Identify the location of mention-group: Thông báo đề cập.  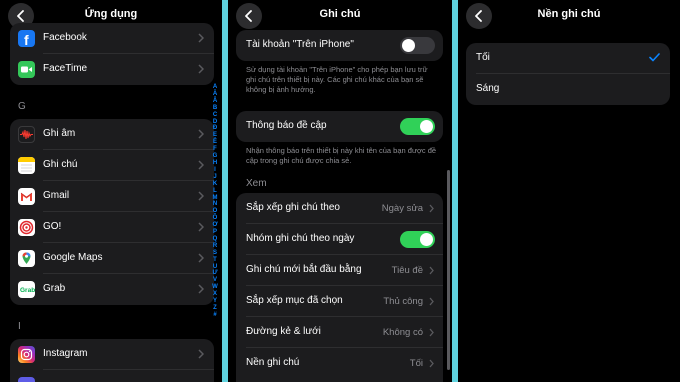
(339, 126).